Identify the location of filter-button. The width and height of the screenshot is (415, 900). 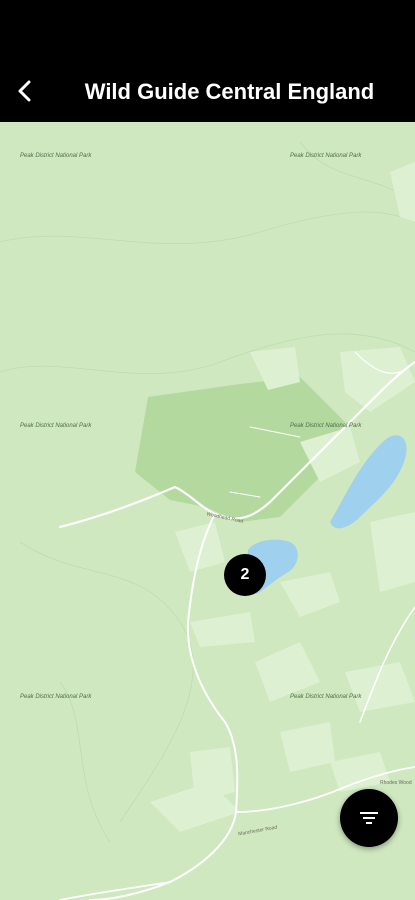
(369, 818).